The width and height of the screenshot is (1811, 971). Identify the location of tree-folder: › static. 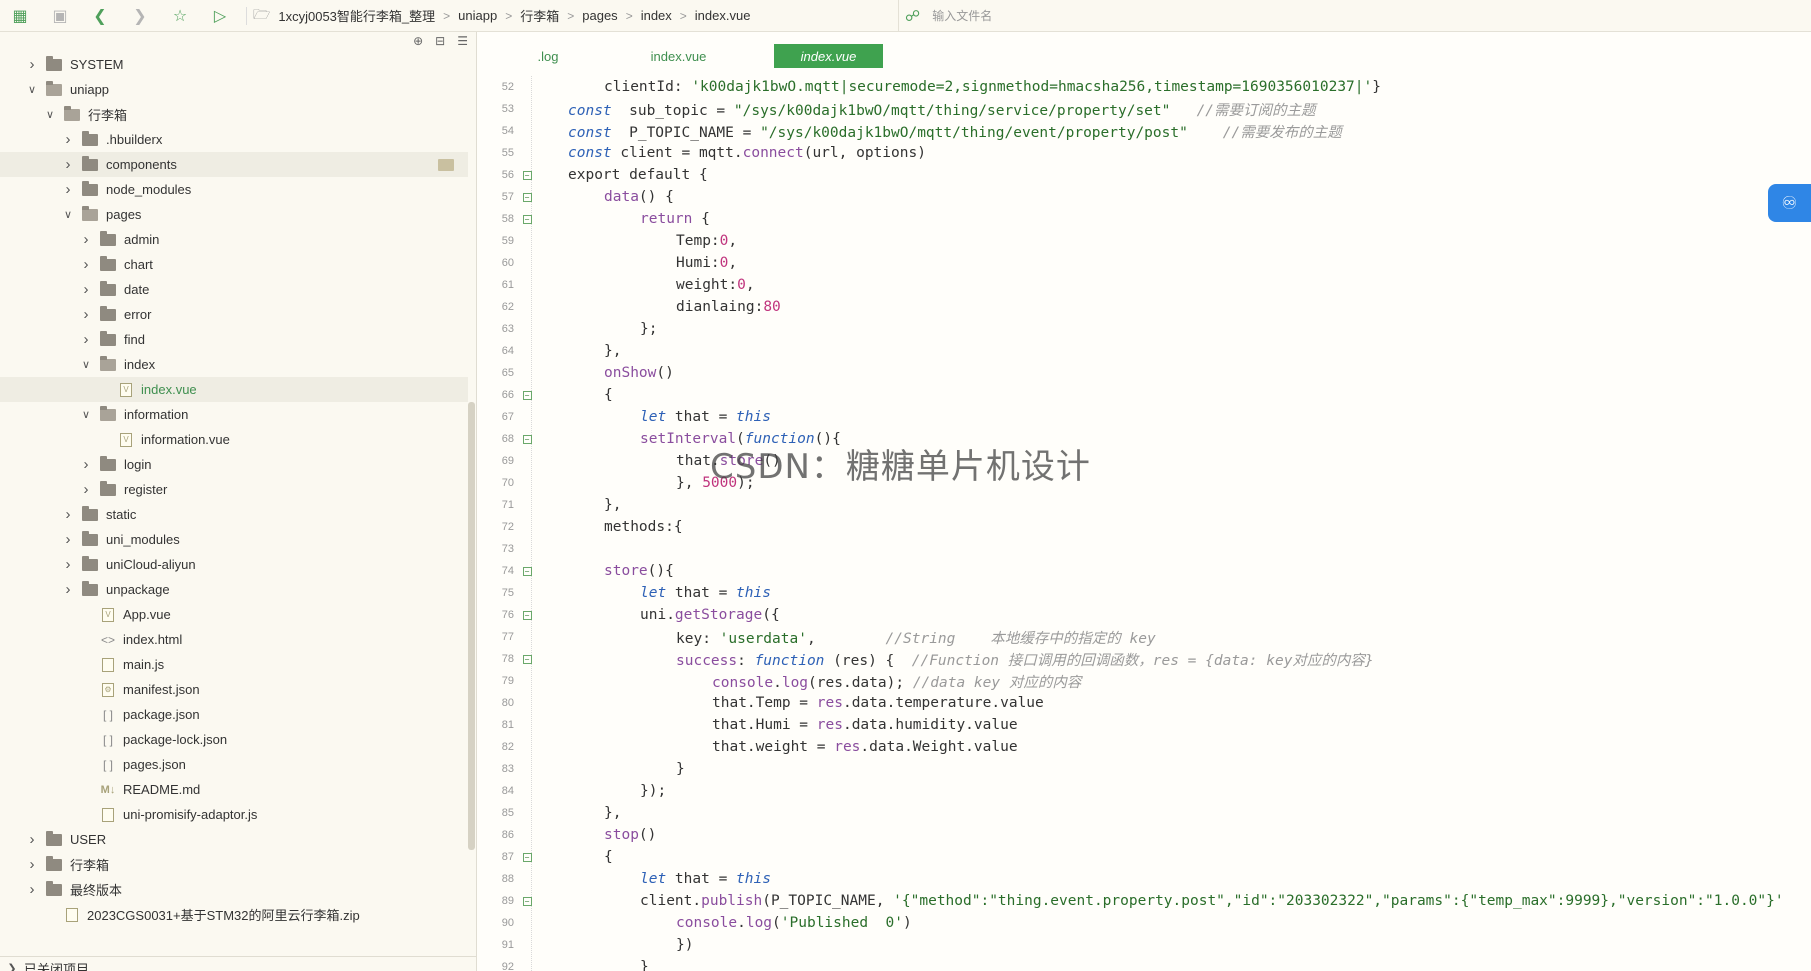
(234, 514).